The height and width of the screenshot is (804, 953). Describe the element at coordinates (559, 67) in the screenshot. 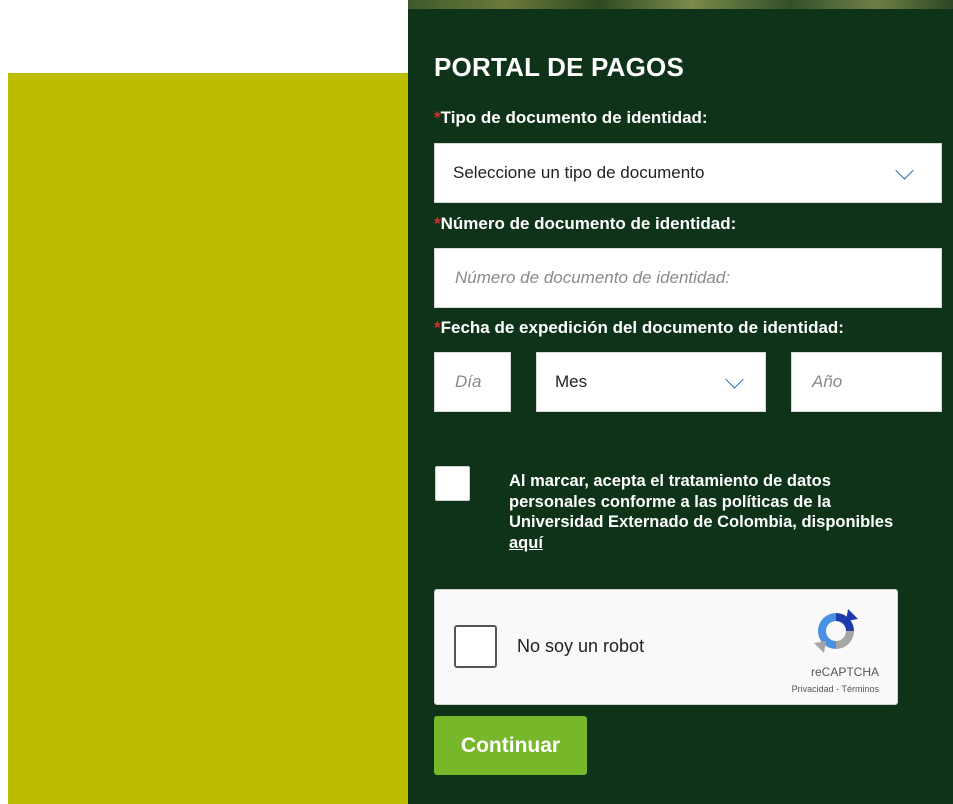

I see `page-title: PORTAL DE PAGOS` at that location.